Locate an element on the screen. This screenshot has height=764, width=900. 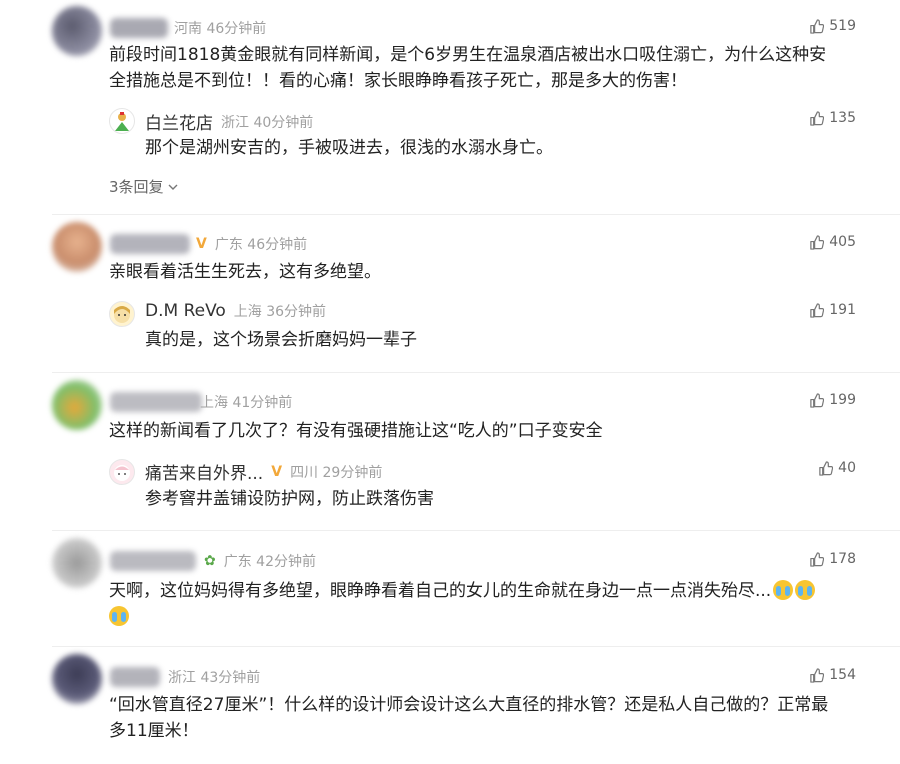
comment-line: 这样的新闻看了几次了？有没有强硬措施让这“吃人的”口子变安全 is located at coordinates (356, 431).